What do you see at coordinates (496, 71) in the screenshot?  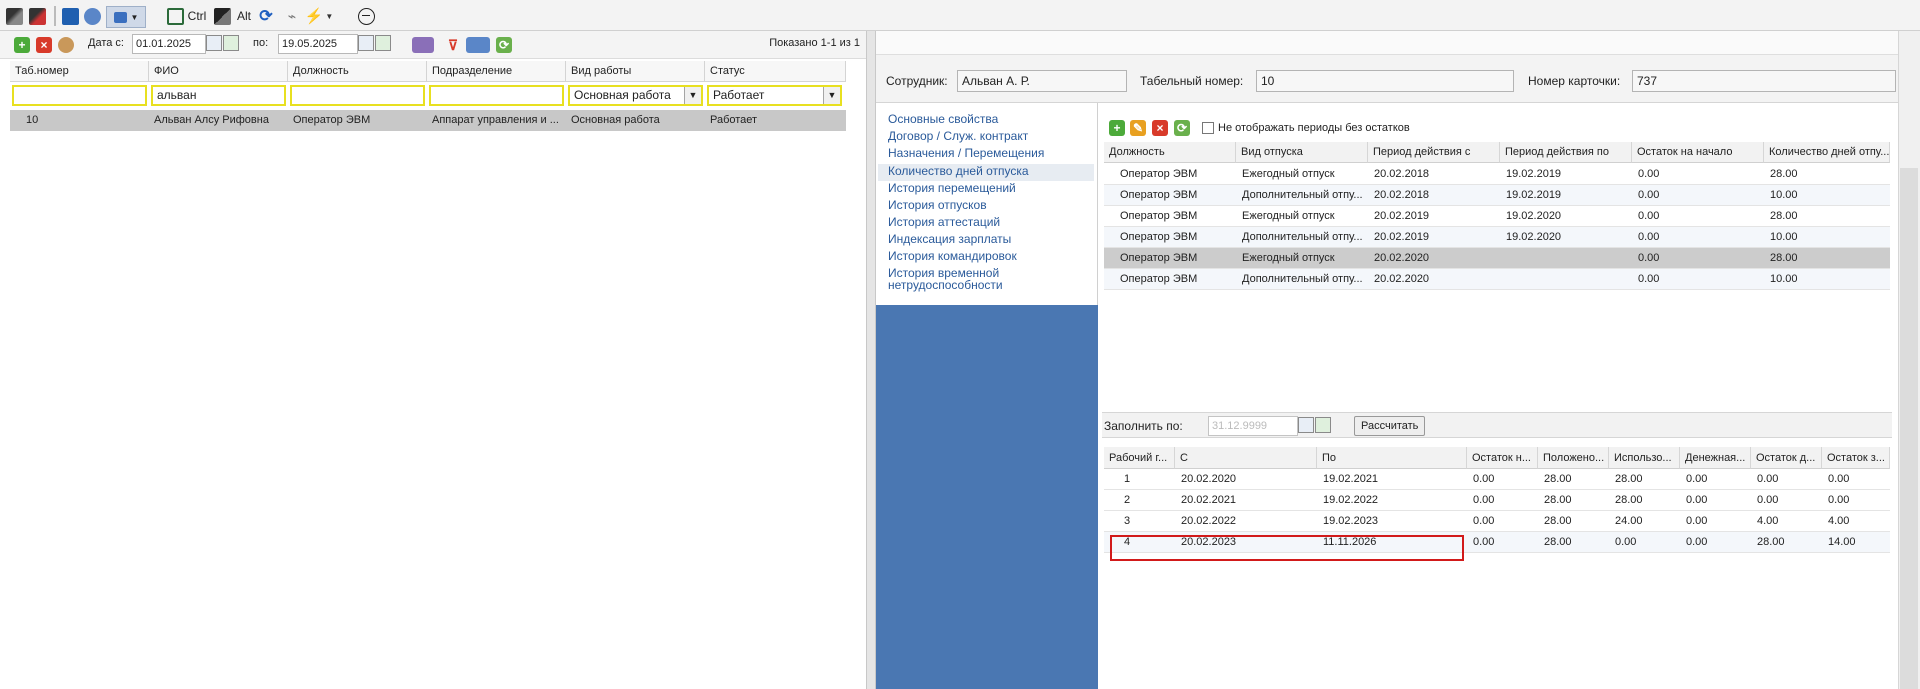 I see `column-header-department: Подразделение` at bounding box center [496, 71].